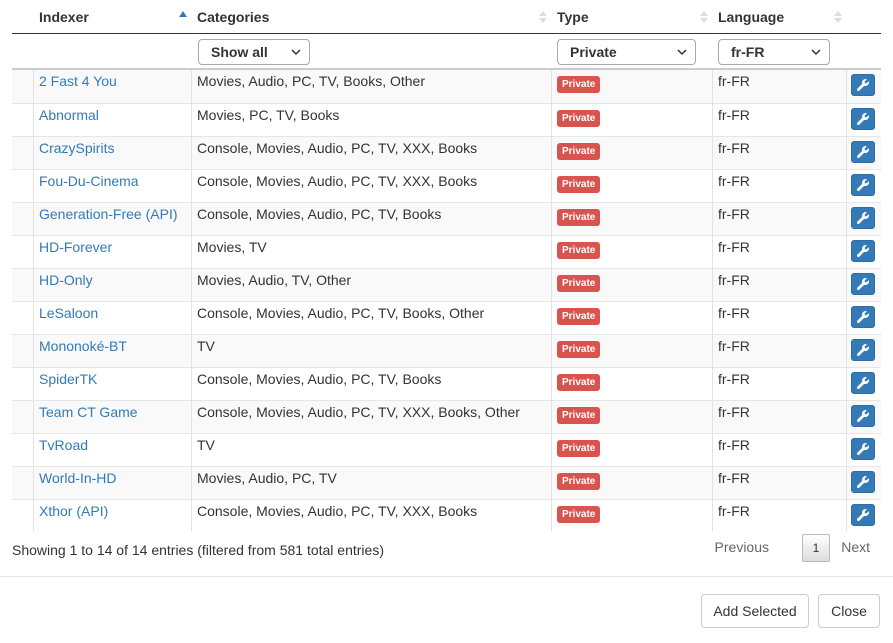  Describe the element at coordinates (183, 16) in the screenshot. I see `sort-asc-icon` at that location.